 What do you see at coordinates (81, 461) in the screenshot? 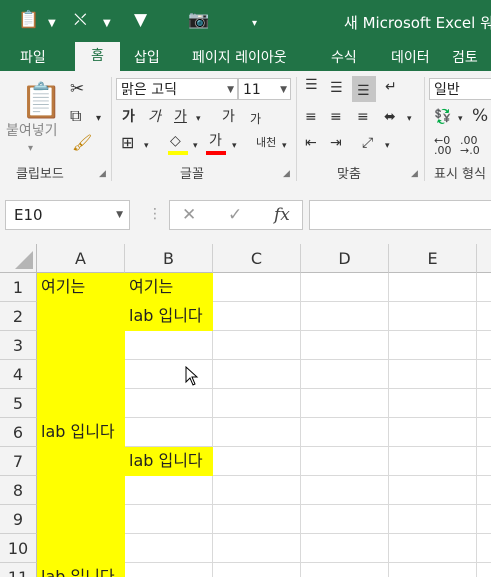
I see `cell-a7` at bounding box center [81, 461].